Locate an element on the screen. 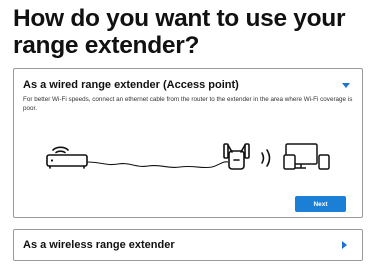 The width and height of the screenshot is (370, 269). range-extender-icon is located at coordinates (236, 156).